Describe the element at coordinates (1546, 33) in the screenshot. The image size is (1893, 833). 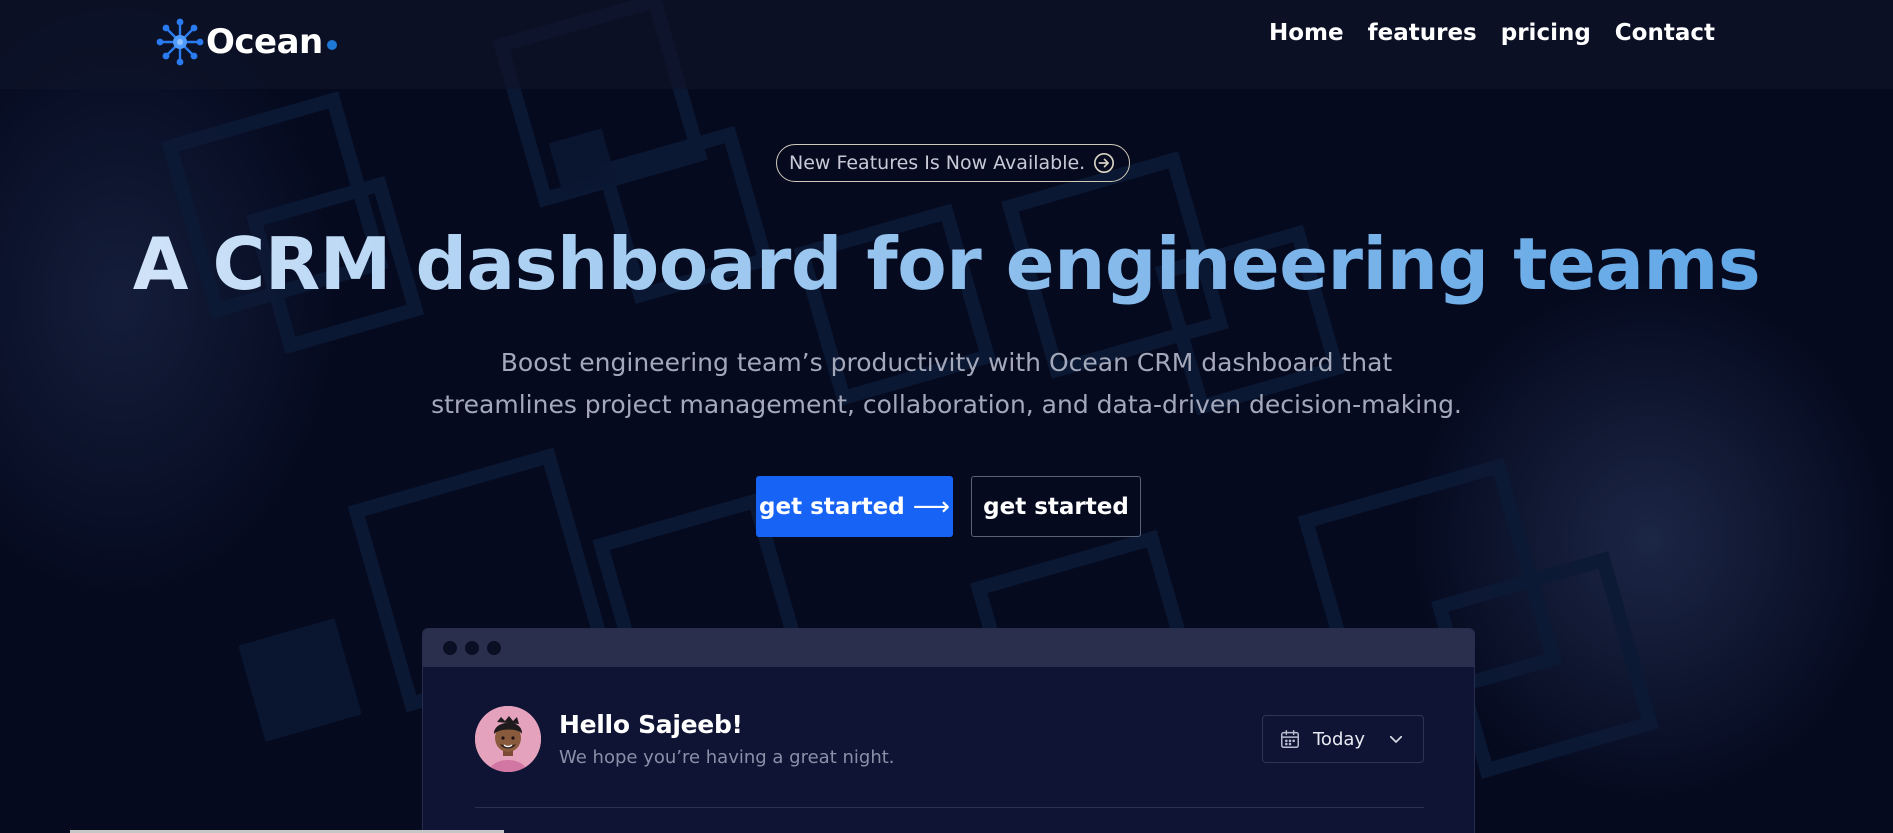
I see `nav-pricing: pricing` at that location.